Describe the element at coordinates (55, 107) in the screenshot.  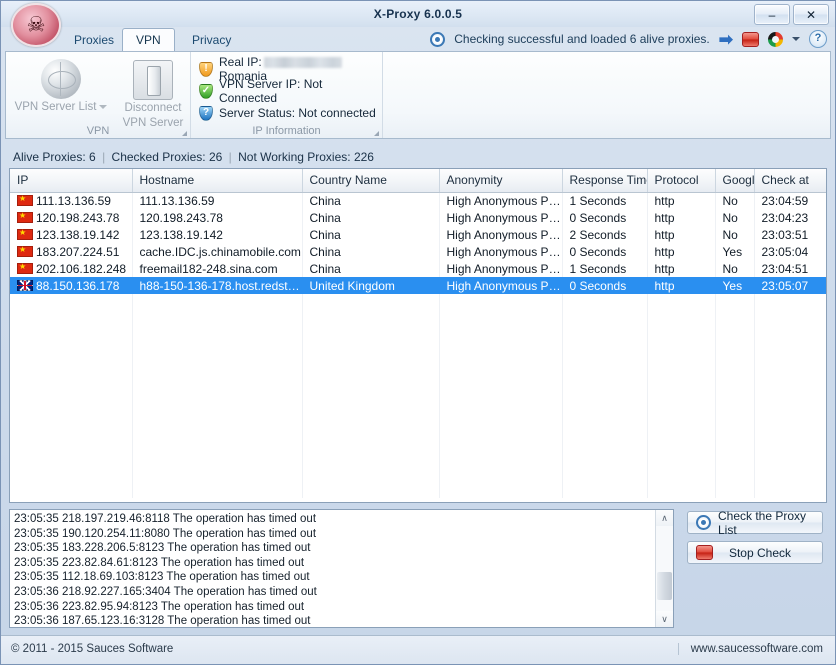
I see `vpn-server-list-label: VPN Server List` at that location.